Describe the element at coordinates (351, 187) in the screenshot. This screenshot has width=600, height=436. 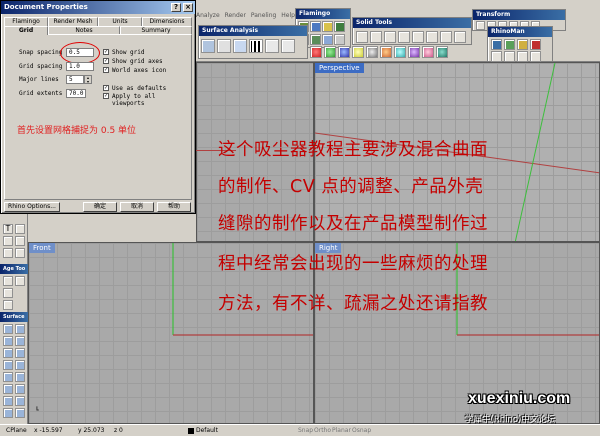
I see `tutorial-line-2: 的制作、CV 点的调整、产品外壳` at that location.